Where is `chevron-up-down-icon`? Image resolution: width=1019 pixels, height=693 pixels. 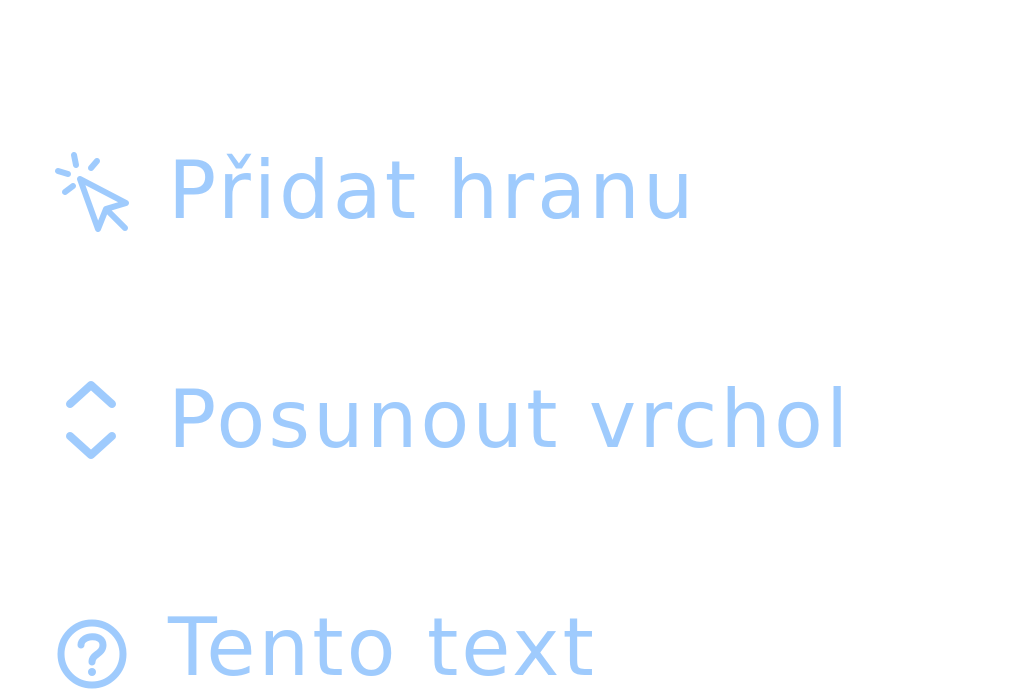 chevron-up-down-icon is located at coordinates (92, 420).